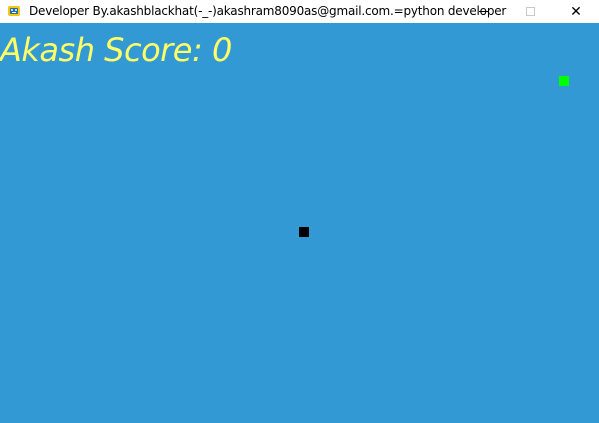  I want to click on maximize-icon, so click(530, 11).